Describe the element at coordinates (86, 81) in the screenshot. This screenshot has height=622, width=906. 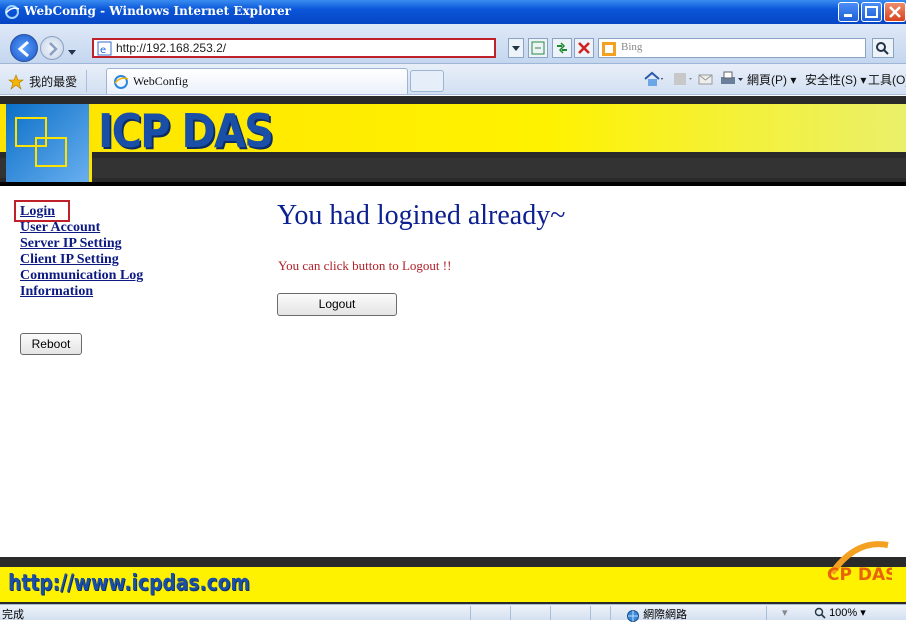
I see `divider` at that location.